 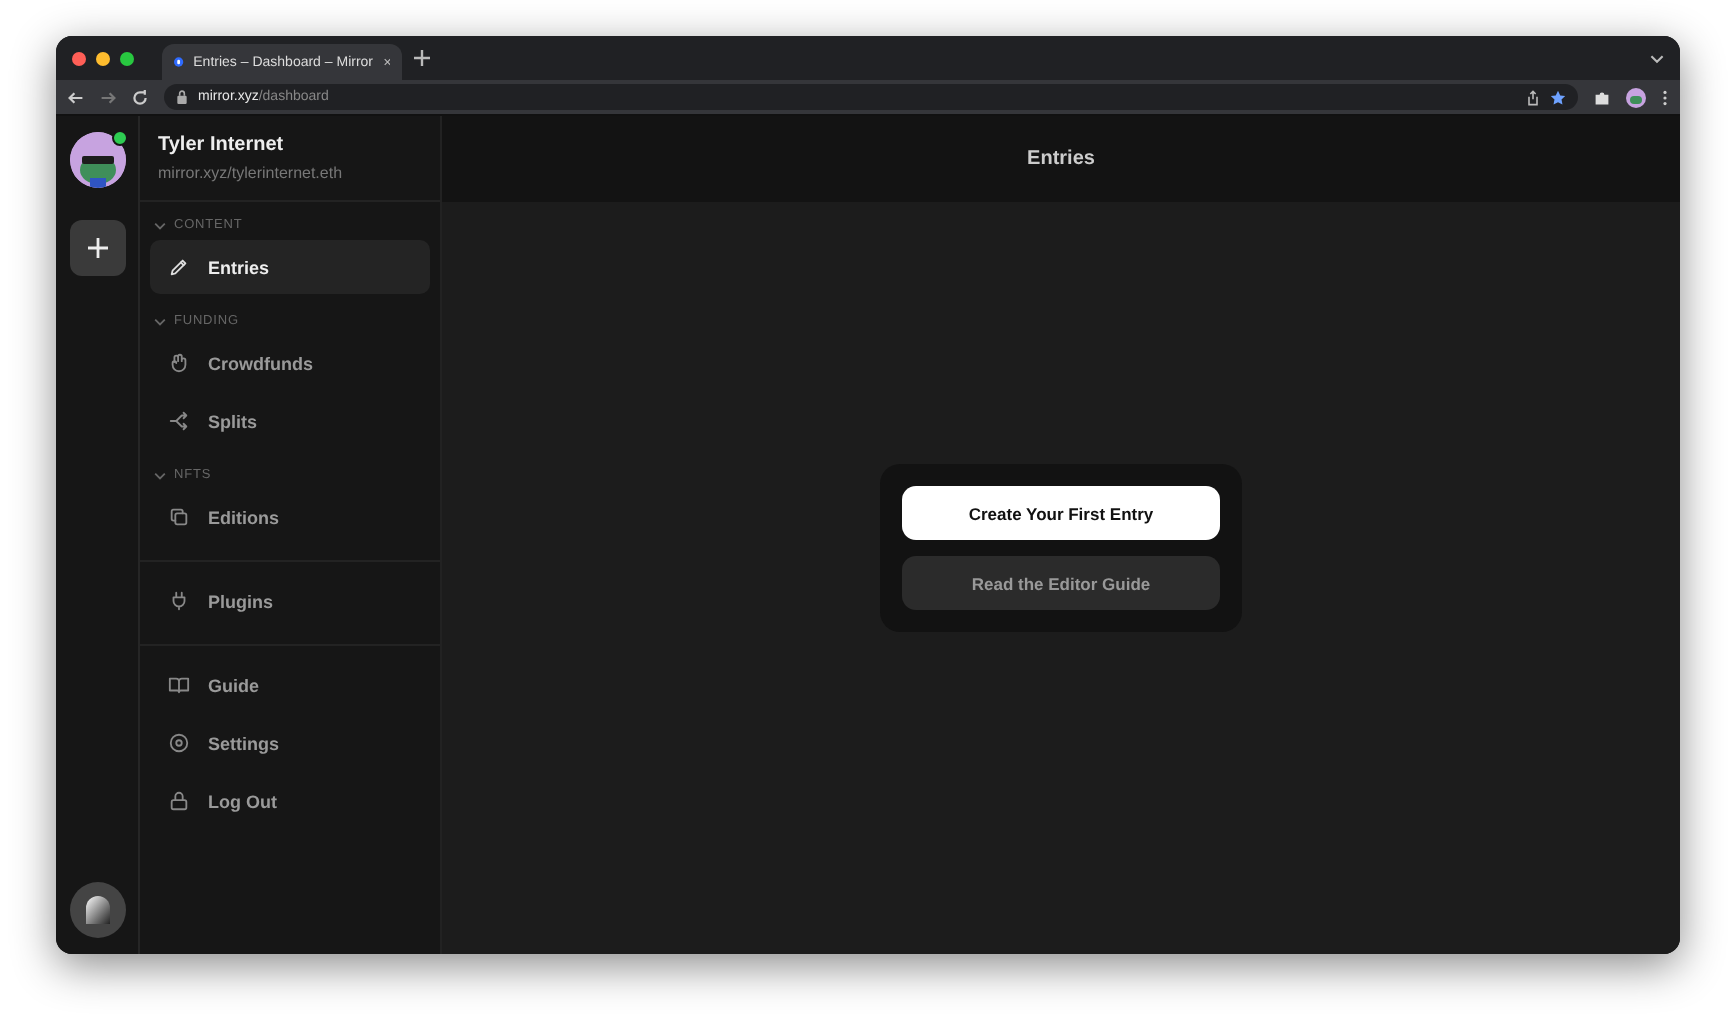 What do you see at coordinates (1061, 583) in the screenshot?
I see `guide-button: Read the Editor Guide` at bounding box center [1061, 583].